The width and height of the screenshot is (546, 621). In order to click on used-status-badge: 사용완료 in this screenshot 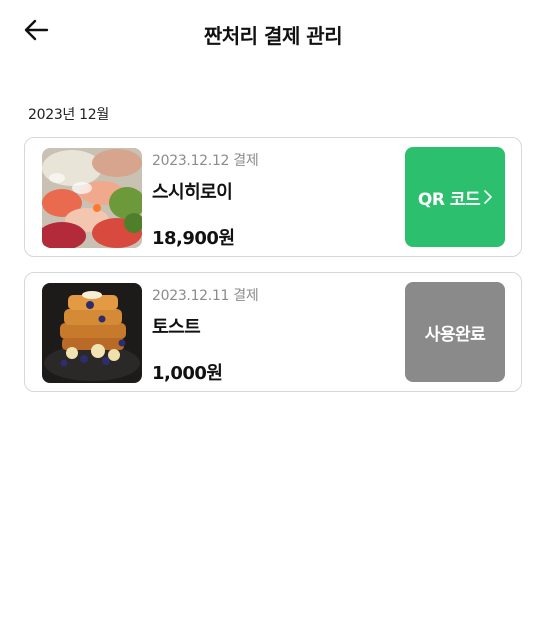, I will do `click(455, 332)`.